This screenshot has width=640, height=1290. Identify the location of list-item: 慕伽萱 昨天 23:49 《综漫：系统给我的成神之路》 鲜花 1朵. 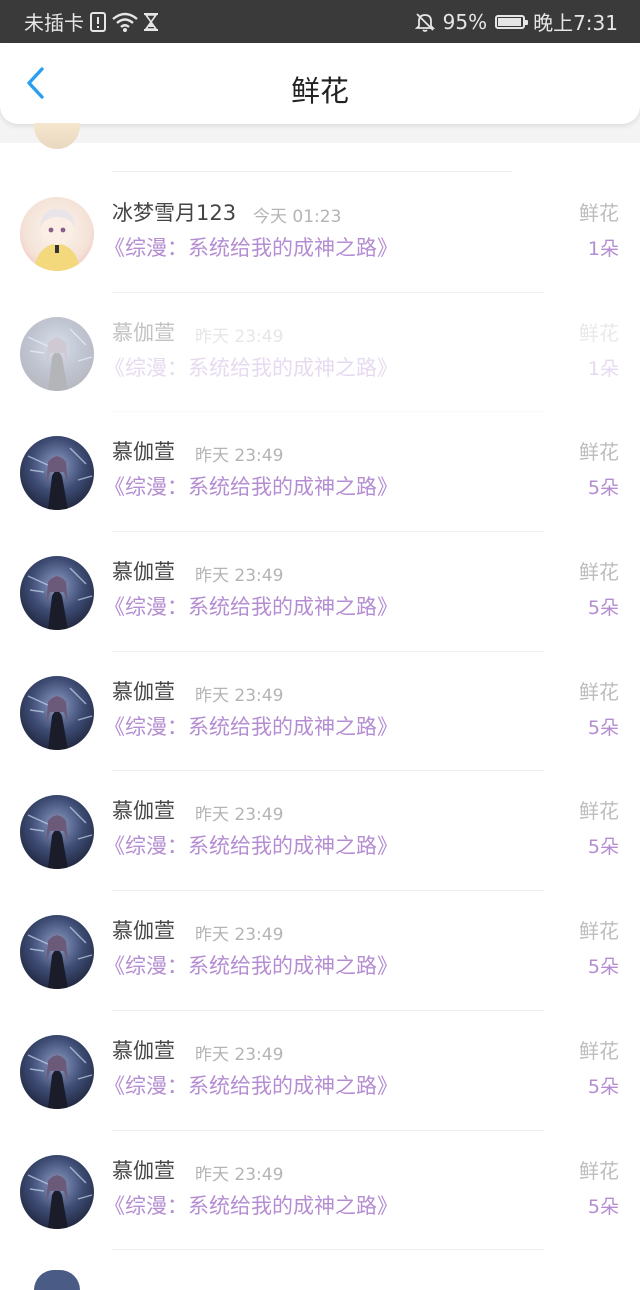
(320, 353).